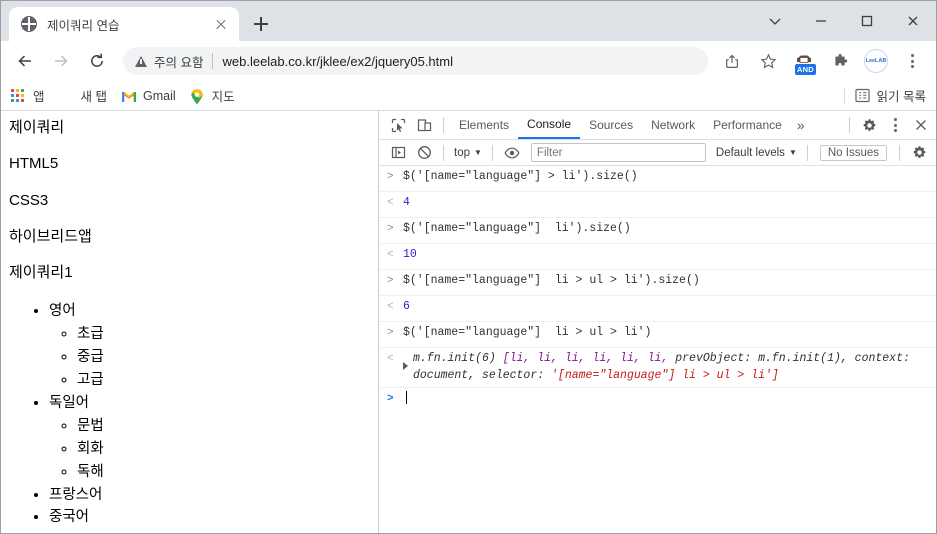 This screenshot has height=534, width=937. I want to click on console-prompt-row: >, so click(657, 399).